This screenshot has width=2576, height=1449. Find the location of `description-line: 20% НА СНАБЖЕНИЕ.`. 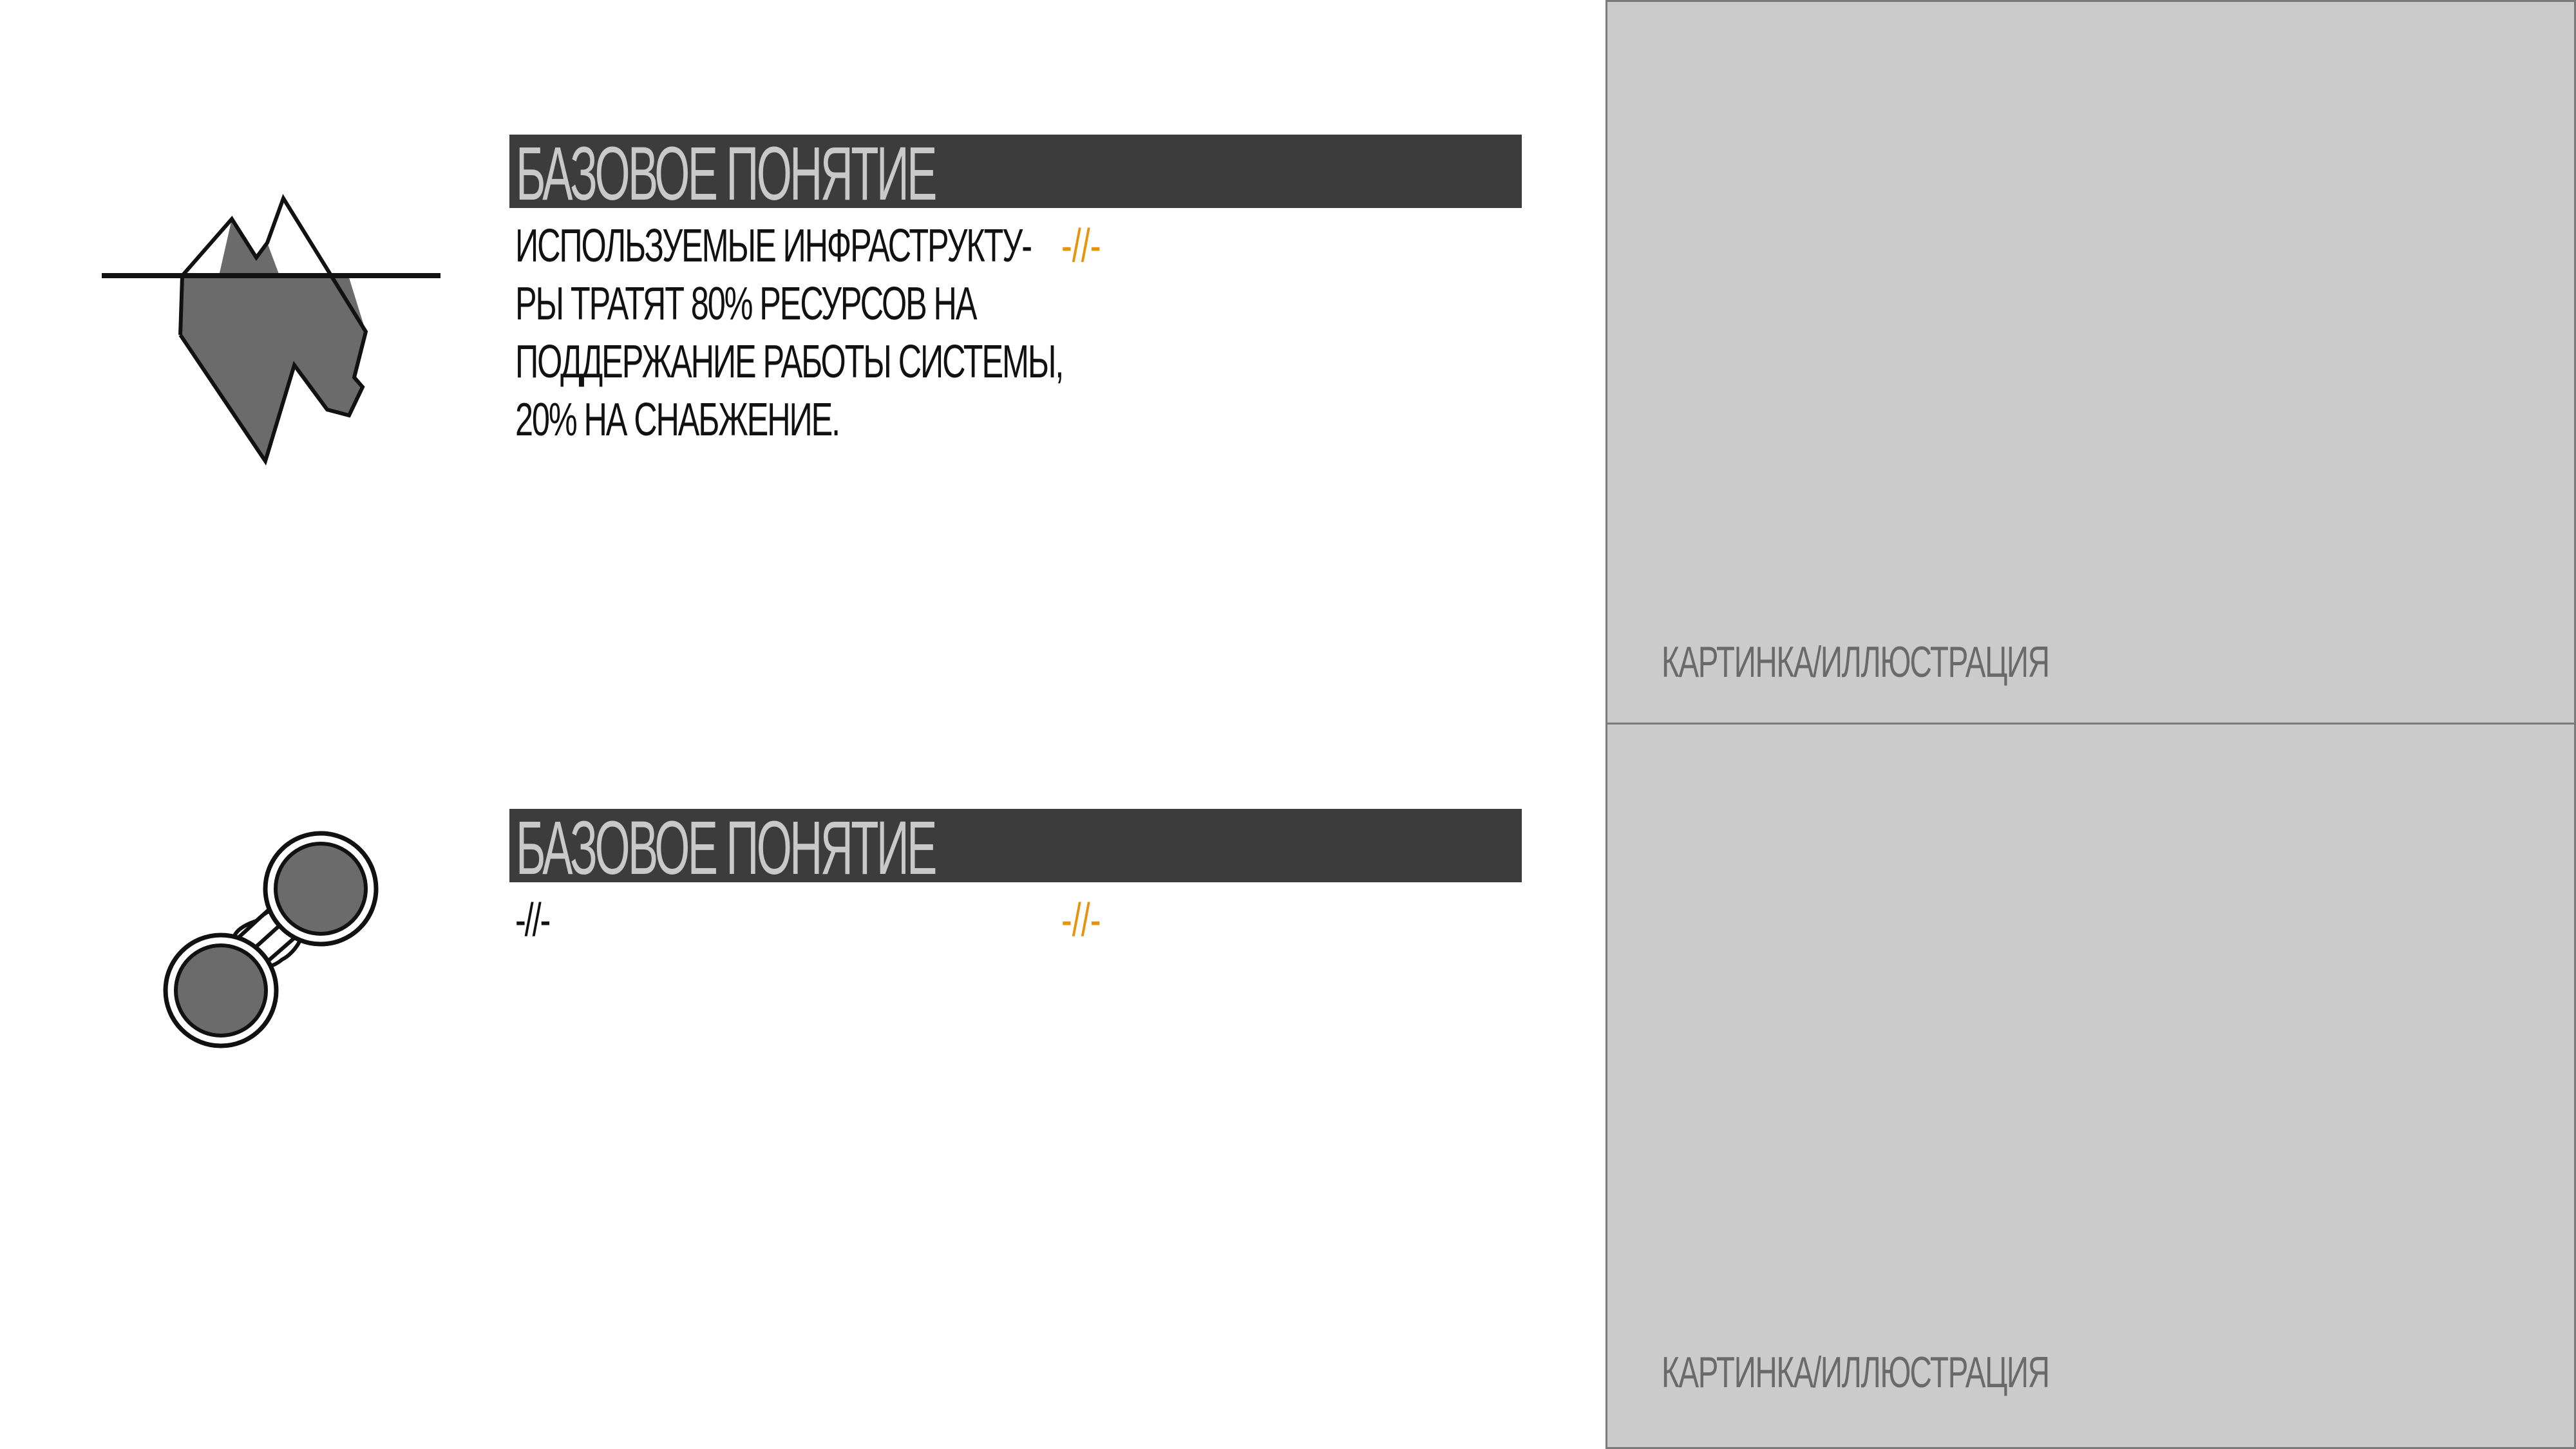

description-line: 20% НА СНАБЖЕНИЕ. is located at coordinates (678, 420).